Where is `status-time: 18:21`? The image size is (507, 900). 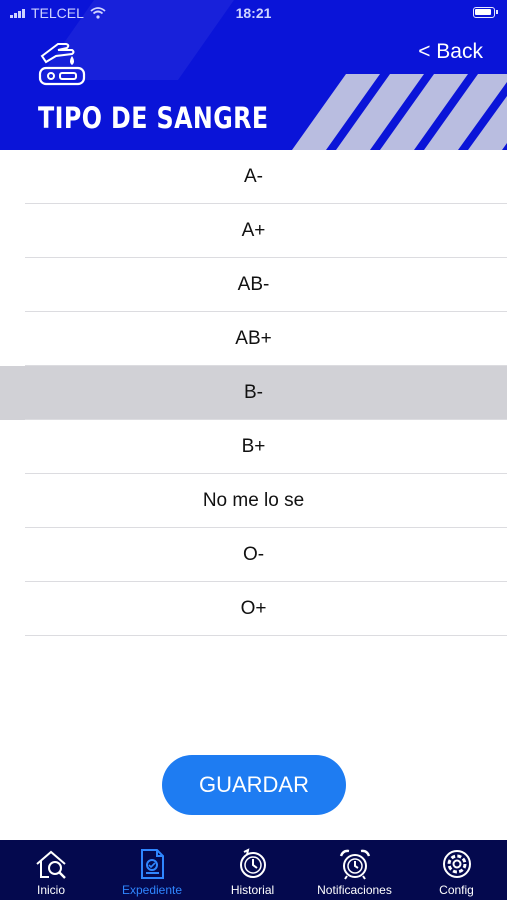 status-time: 18:21 is located at coordinates (253, 13).